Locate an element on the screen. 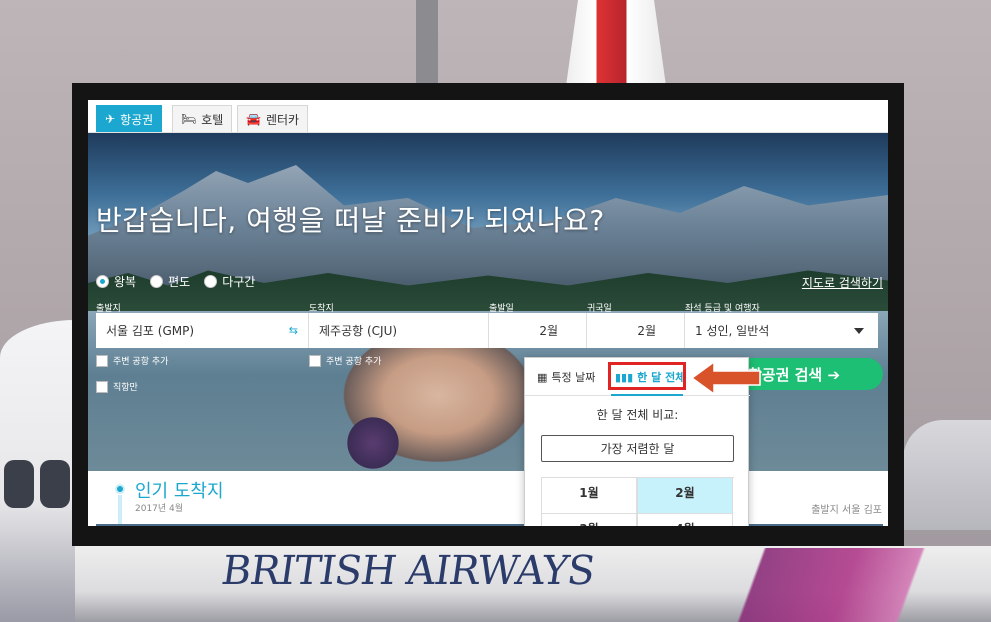 The height and width of the screenshot is (622, 991). hero-title: 반갑습니다, 여행을 떠날 준비가 되었나요? is located at coordinates (350, 220).